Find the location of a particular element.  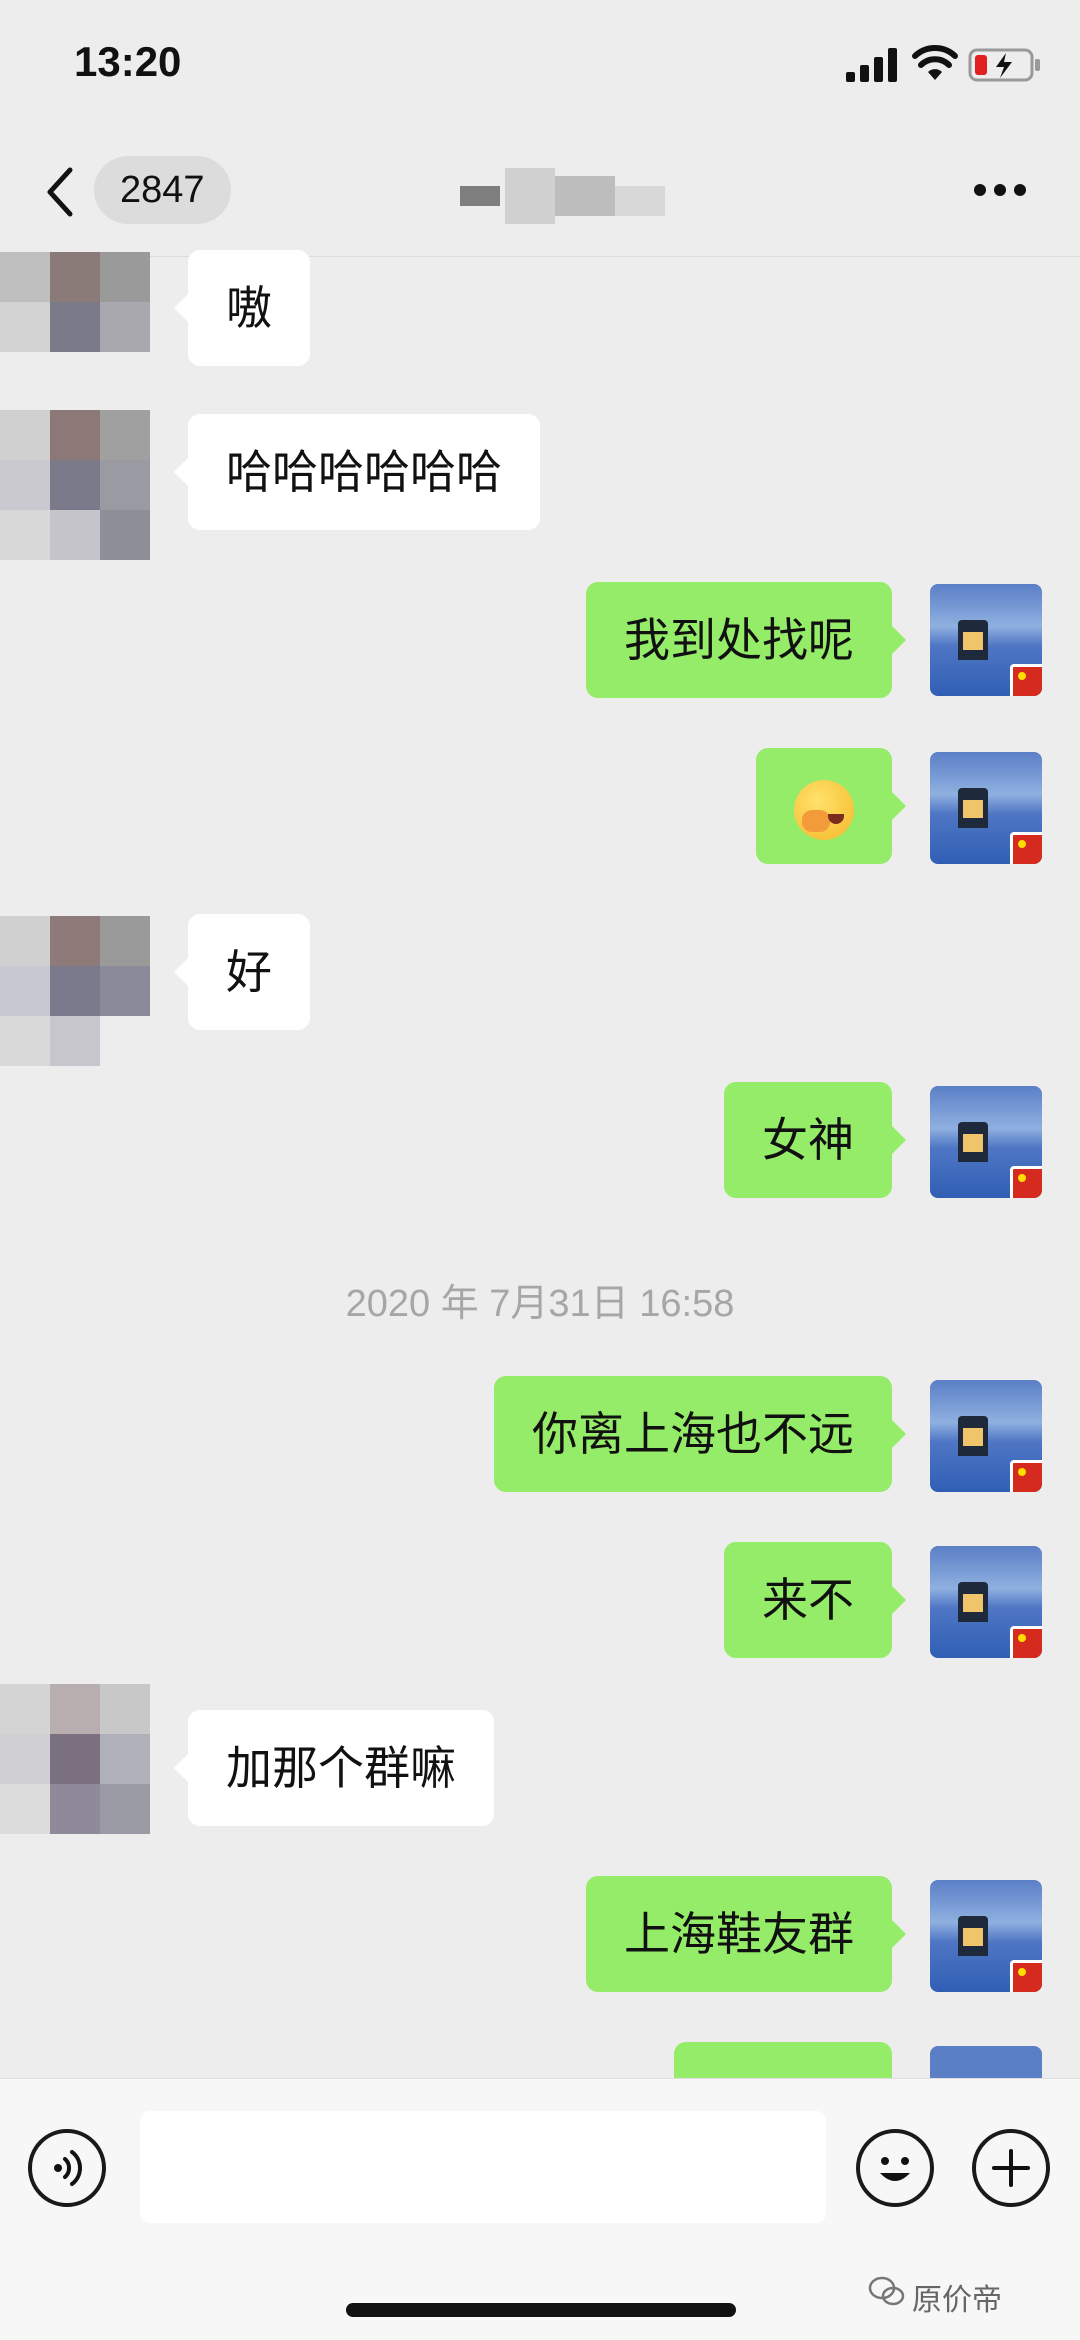

message-bubble-sent: 我到处找呢 is located at coordinates (746, 640).